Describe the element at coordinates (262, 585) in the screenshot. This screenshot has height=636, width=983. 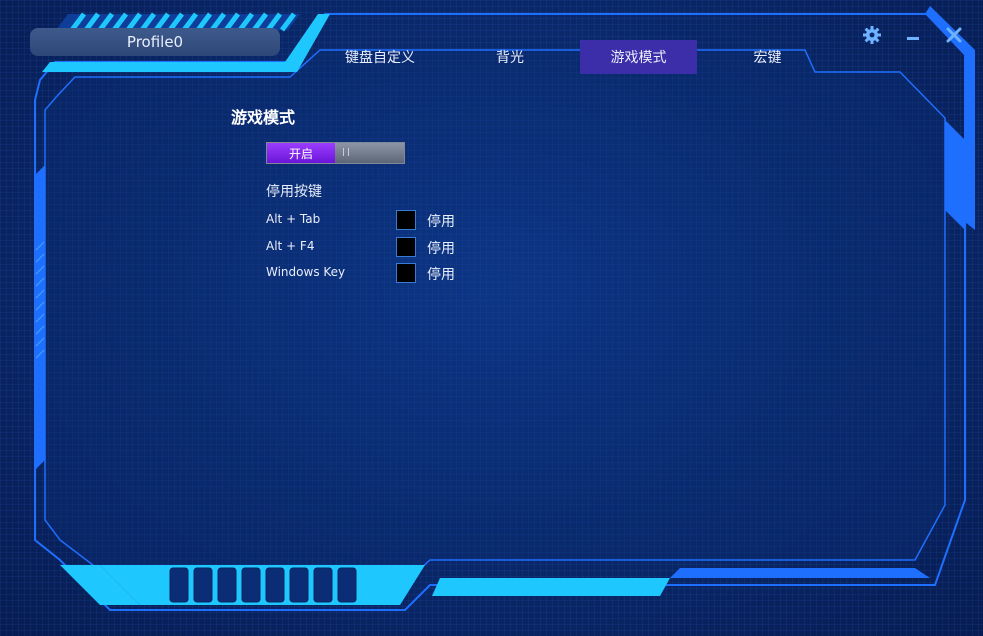
I see `bottom-accent-main` at that location.